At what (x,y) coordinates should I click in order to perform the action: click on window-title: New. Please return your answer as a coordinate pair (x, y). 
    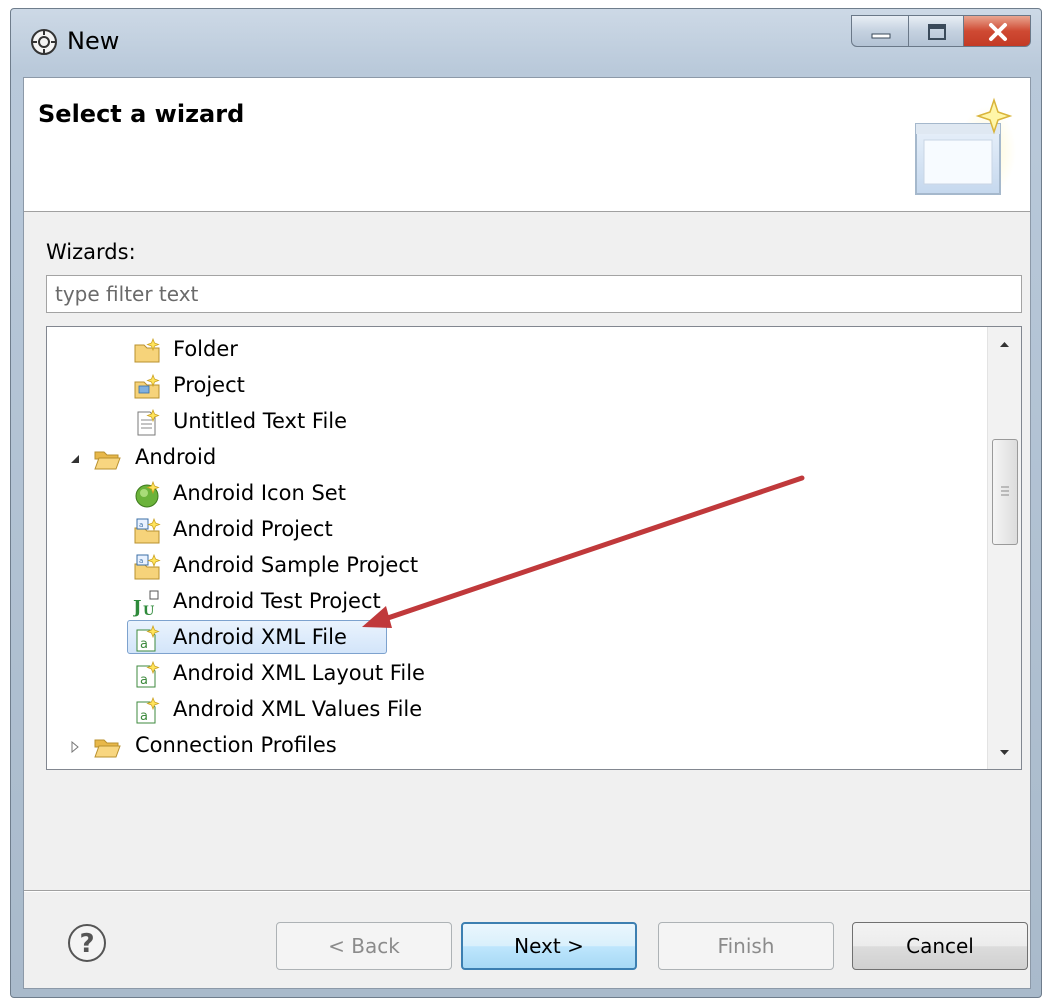
    Looking at the image, I should click on (93, 41).